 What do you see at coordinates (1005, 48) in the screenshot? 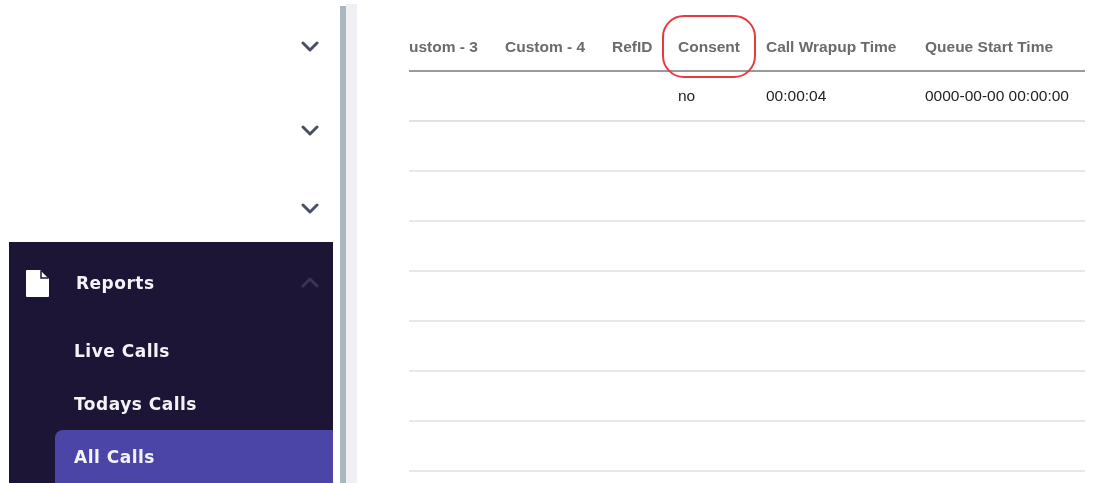
I see `column-header: Queue Start Time` at bounding box center [1005, 48].